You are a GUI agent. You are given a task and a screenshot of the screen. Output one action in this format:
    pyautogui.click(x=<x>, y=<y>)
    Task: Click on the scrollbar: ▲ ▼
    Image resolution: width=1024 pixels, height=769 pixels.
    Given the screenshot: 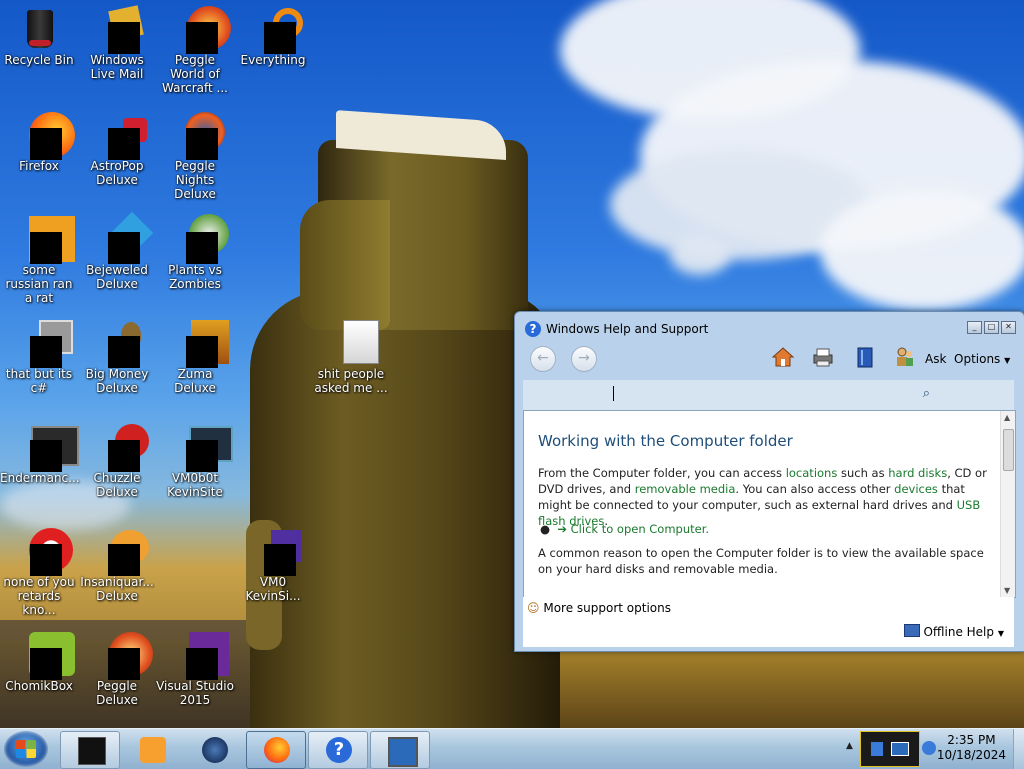 What is the action you would take?
    pyautogui.click(x=1007, y=504)
    